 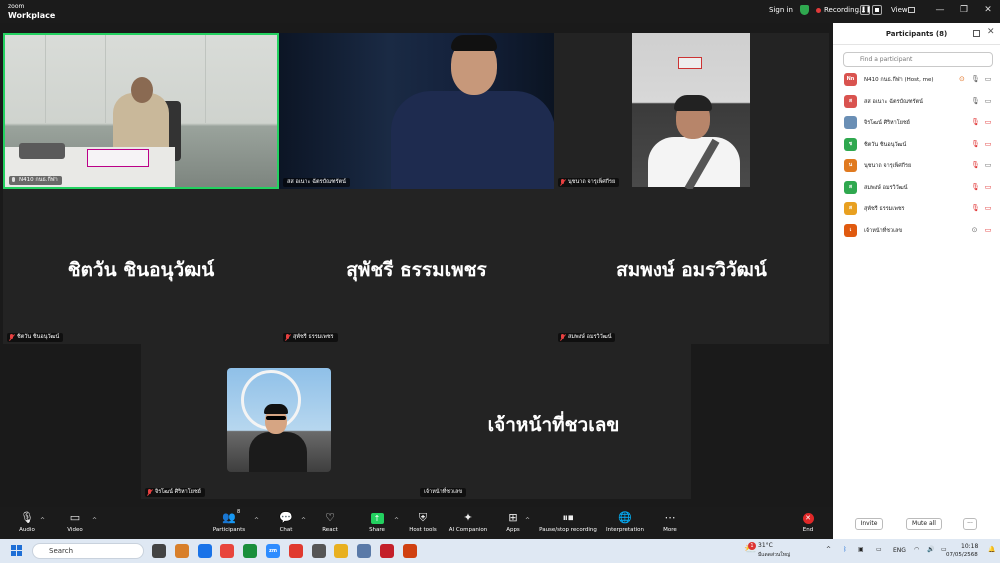 What do you see at coordinates (916, 79) in the screenshot?
I see `participant-row: Nn N410 กนธ.กีฬา (Host, me) ⊙ 🎙 ▭` at bounding box center [916, 79].